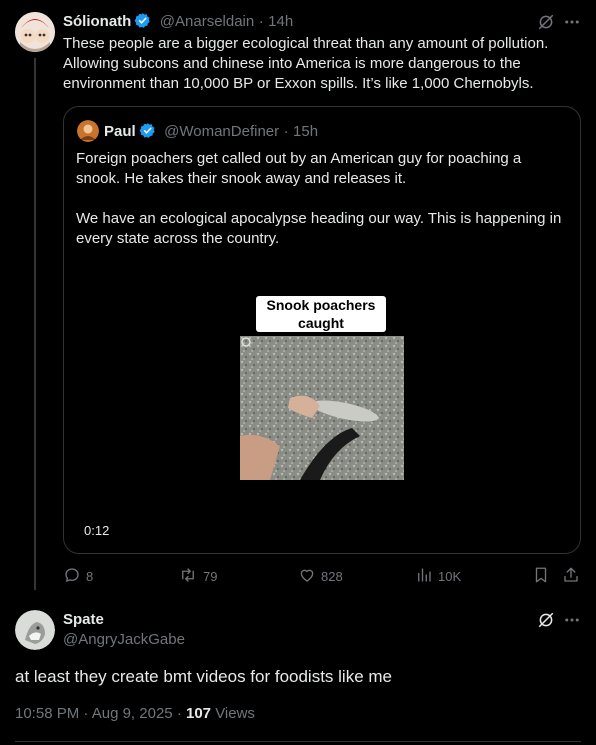 This screenshot has height=745, width=596. What do you see at coordinates (188, 576) in the screenshot?
I see `repost-icon` at bounding box center [188, 576].